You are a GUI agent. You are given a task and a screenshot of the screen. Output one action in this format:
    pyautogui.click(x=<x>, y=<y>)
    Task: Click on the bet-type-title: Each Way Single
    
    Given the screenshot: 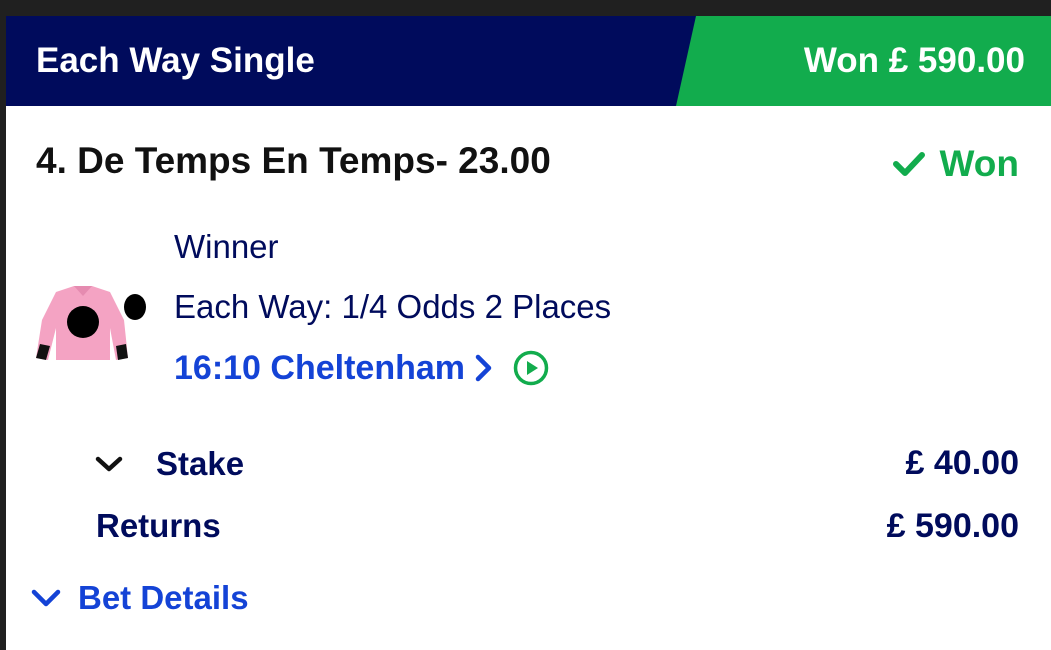 What is the action you would take?
    pyautogui.click(x=175, y=60)
    